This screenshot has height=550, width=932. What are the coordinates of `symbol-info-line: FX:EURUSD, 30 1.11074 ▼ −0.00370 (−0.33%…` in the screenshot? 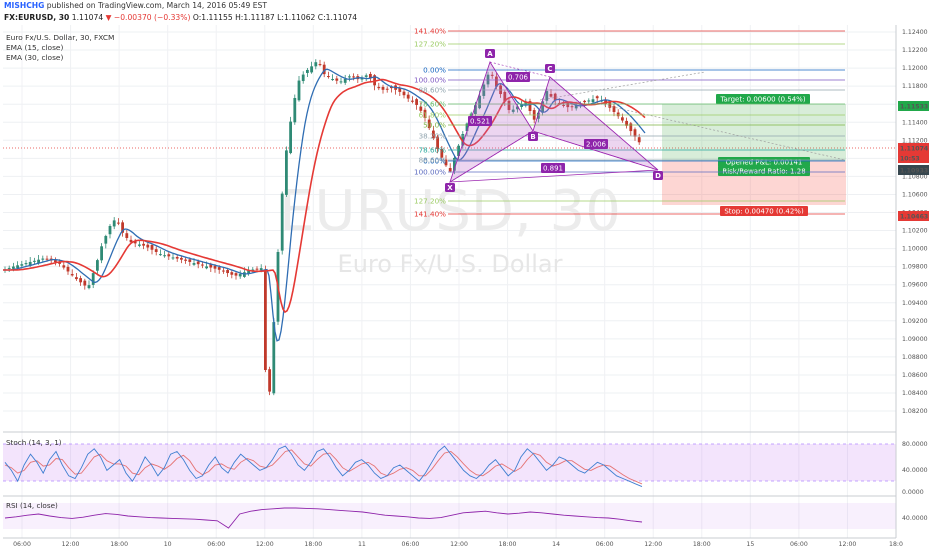 It's located at (466, 18).